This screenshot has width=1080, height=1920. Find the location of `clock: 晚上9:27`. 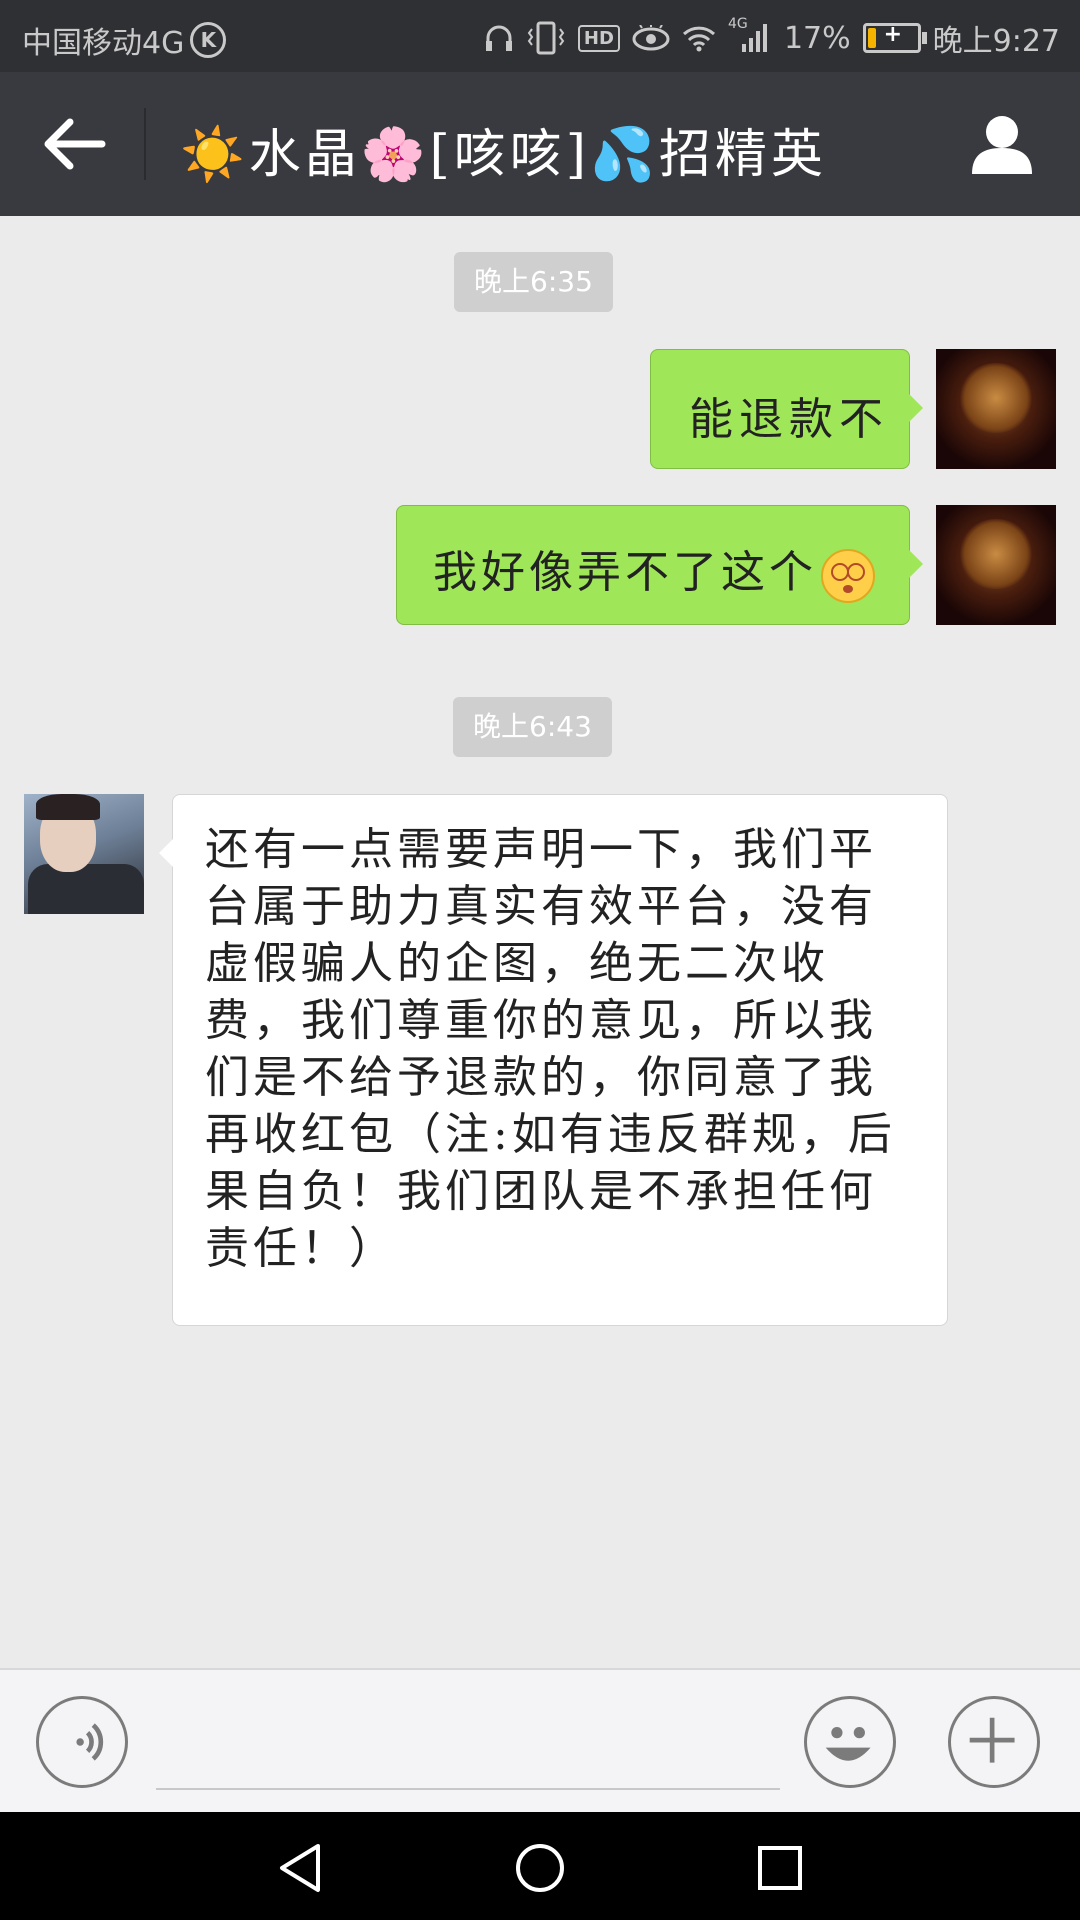

clock: 晚上9:27 is located at coordinates (996, 41).